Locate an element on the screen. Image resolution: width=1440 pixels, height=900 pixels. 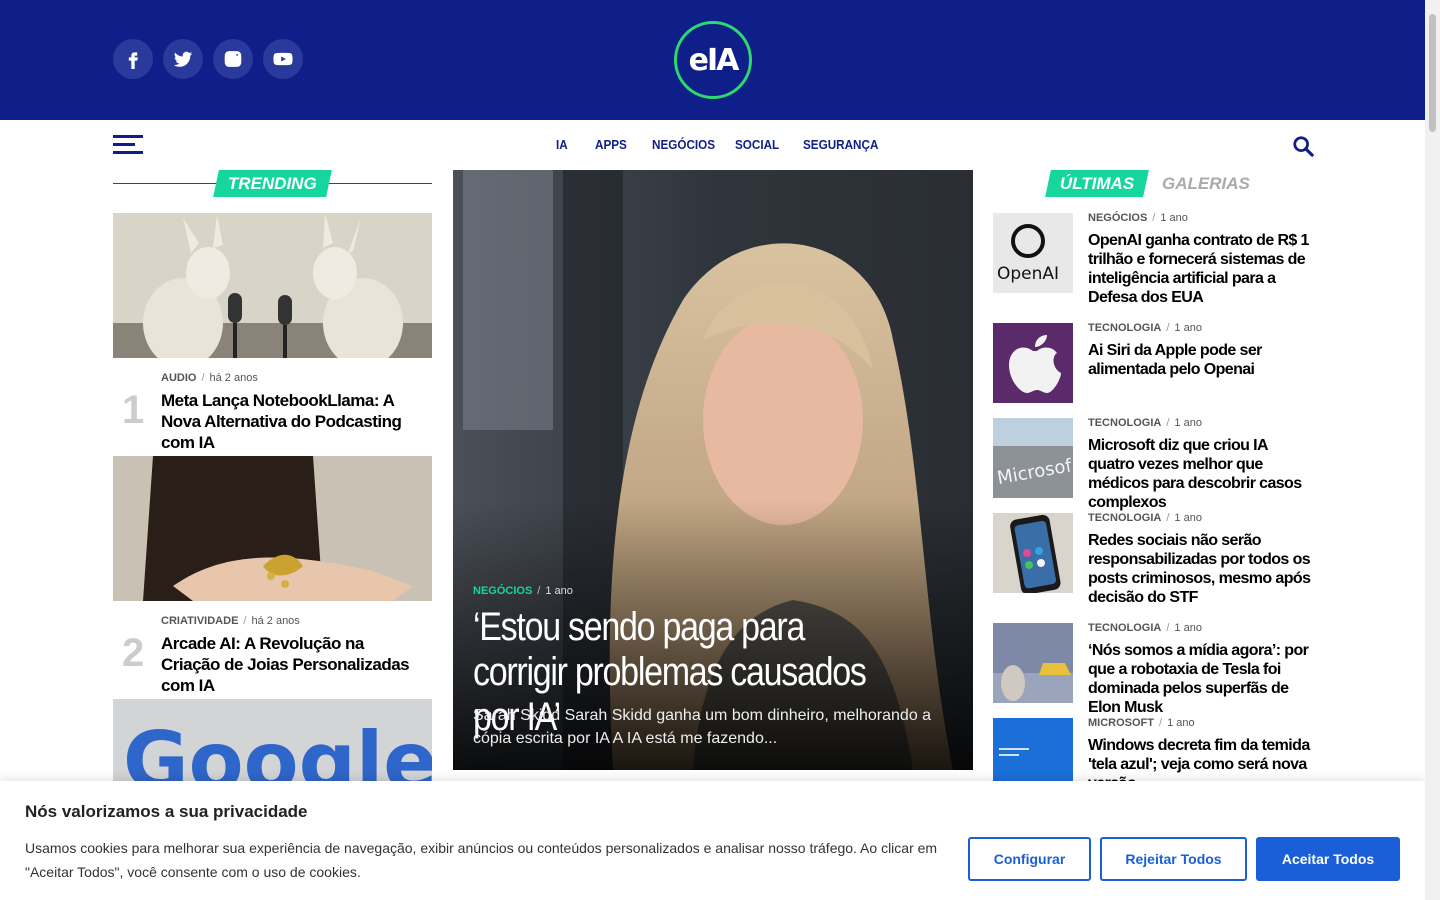
trending-meta-1: AUDIO / há 2 anos is located at coordinates (209, 378).